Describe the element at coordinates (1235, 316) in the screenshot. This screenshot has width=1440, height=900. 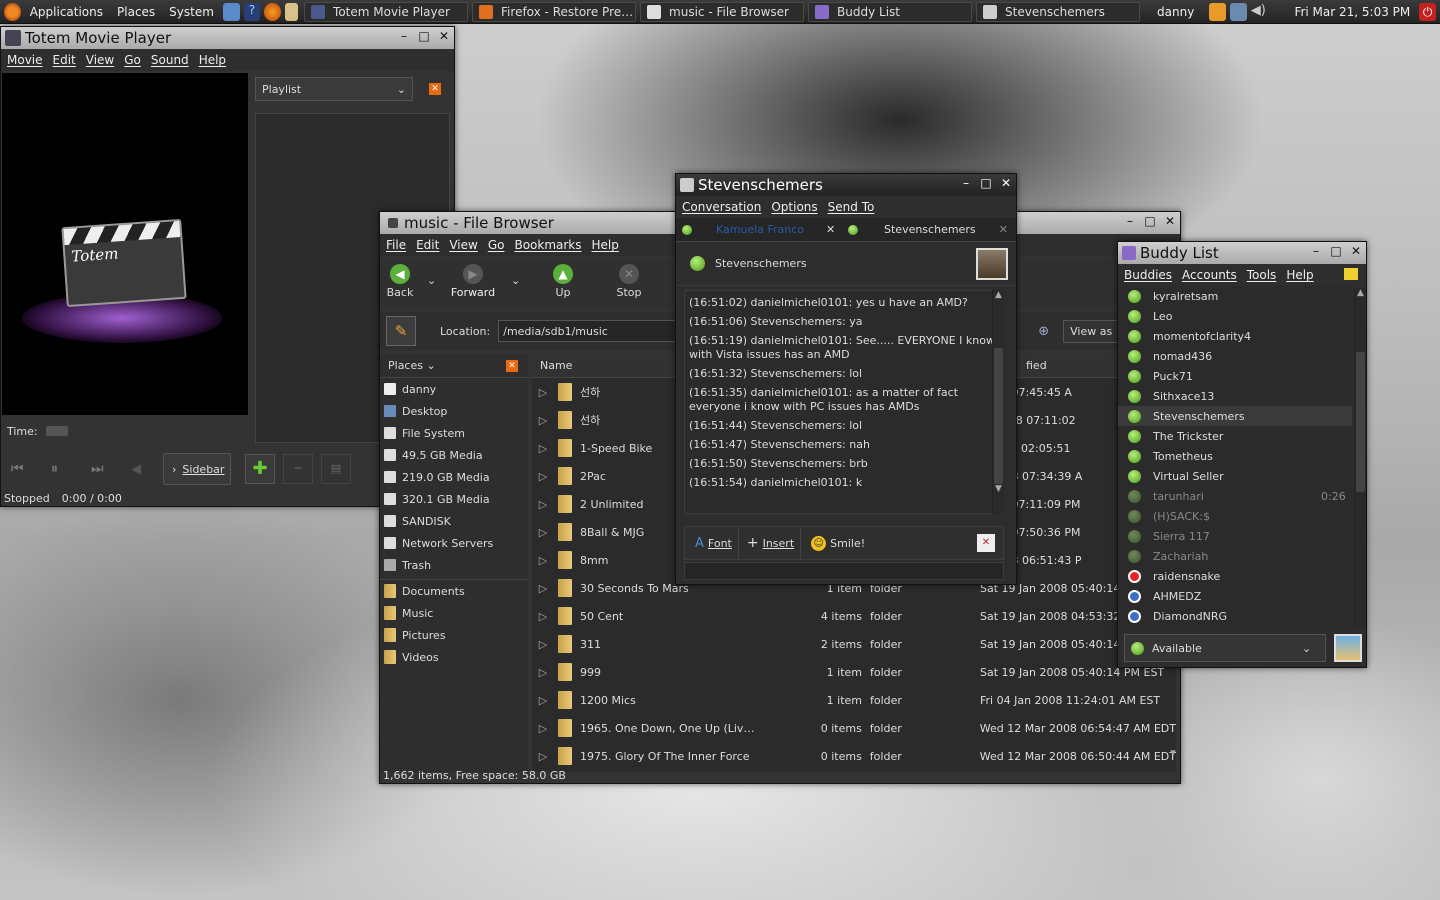
I see `buddy-row: Leo` at that location.